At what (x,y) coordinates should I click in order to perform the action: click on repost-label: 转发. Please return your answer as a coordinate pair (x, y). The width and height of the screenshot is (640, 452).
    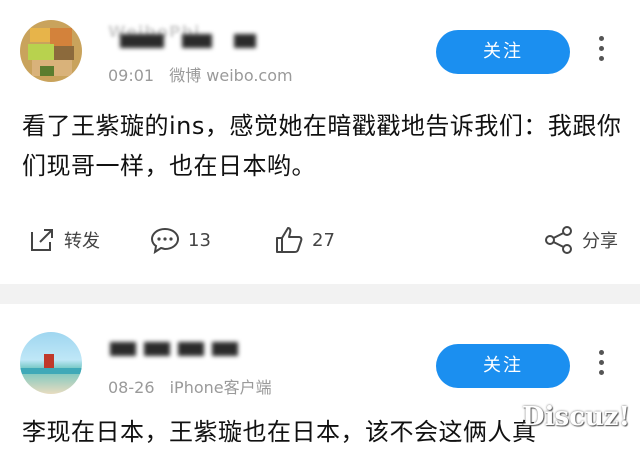
    Looking at the image, I should click on (82, 241).